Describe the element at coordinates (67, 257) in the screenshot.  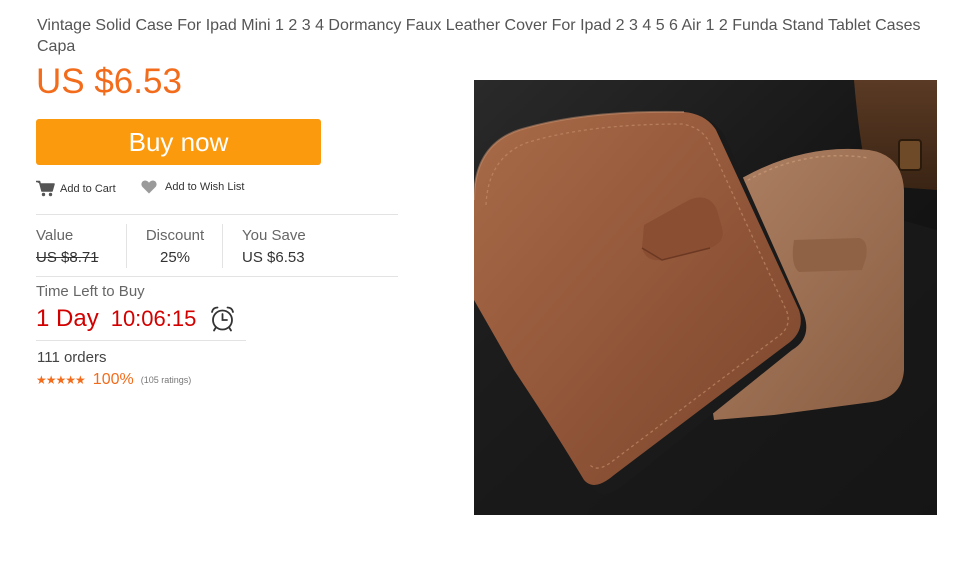
I see `original-price: US $8.71` at that location.